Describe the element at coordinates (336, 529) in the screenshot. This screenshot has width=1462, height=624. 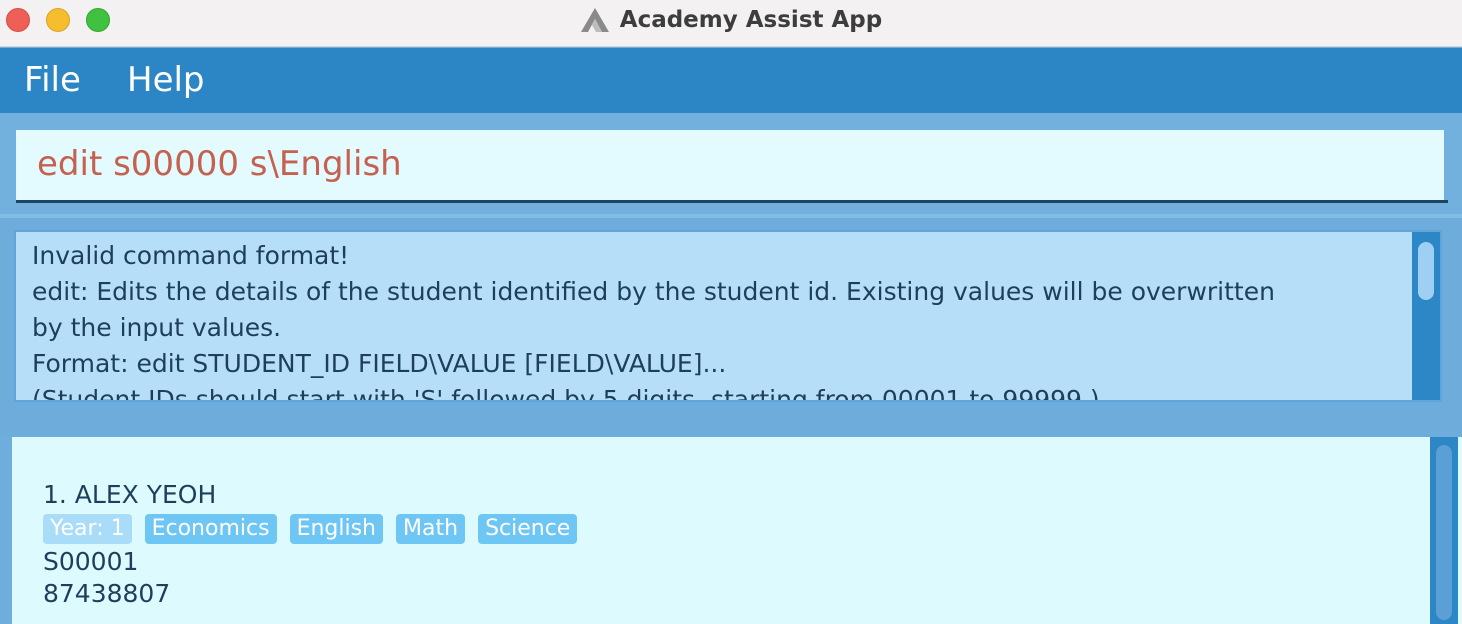
I see `tag-subject: English` at that location.